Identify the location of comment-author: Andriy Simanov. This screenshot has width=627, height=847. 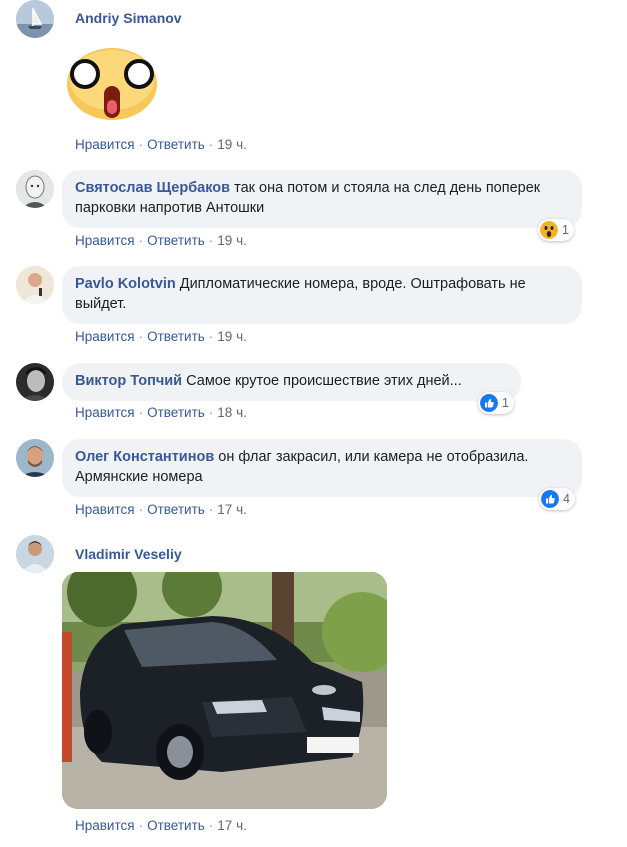
(128, 18).